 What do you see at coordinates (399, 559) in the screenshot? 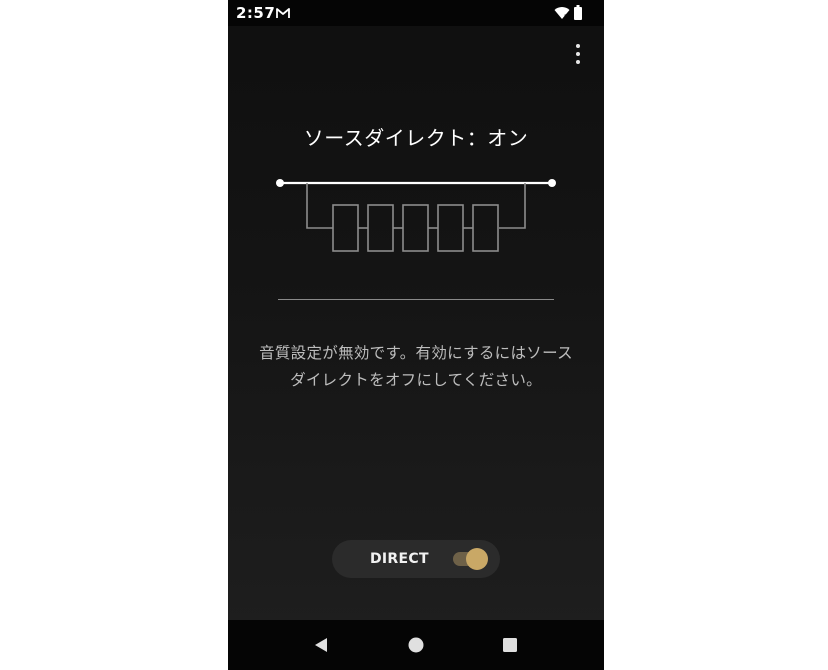
I see `direct-label: DIRECT` at bounding box center [399, 559].